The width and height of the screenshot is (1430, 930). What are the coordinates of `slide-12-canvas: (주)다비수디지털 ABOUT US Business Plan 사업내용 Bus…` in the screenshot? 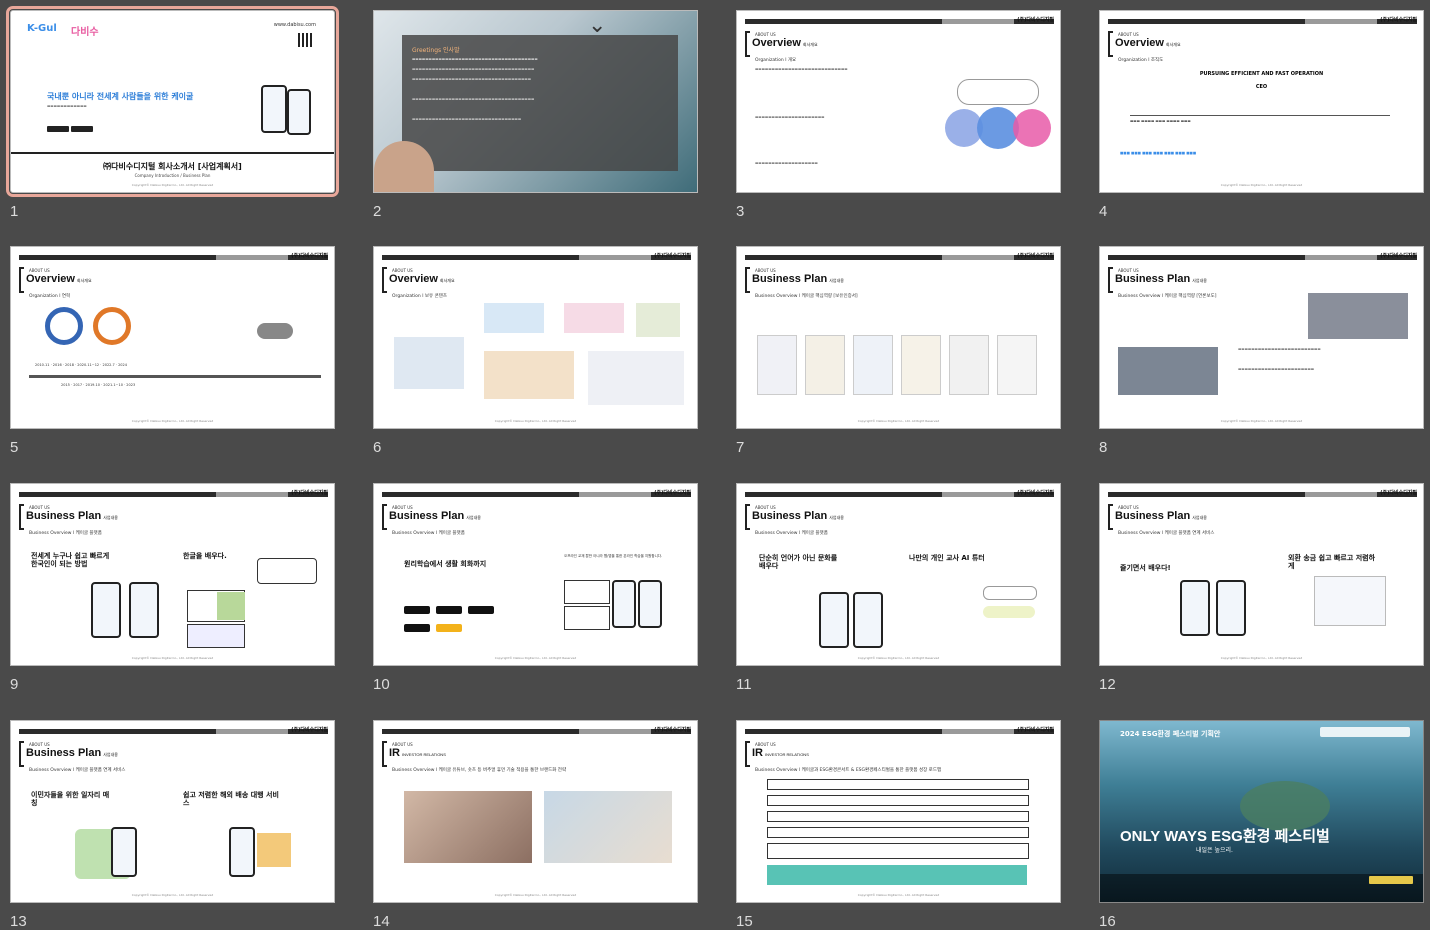 It's located at (1261, 574).